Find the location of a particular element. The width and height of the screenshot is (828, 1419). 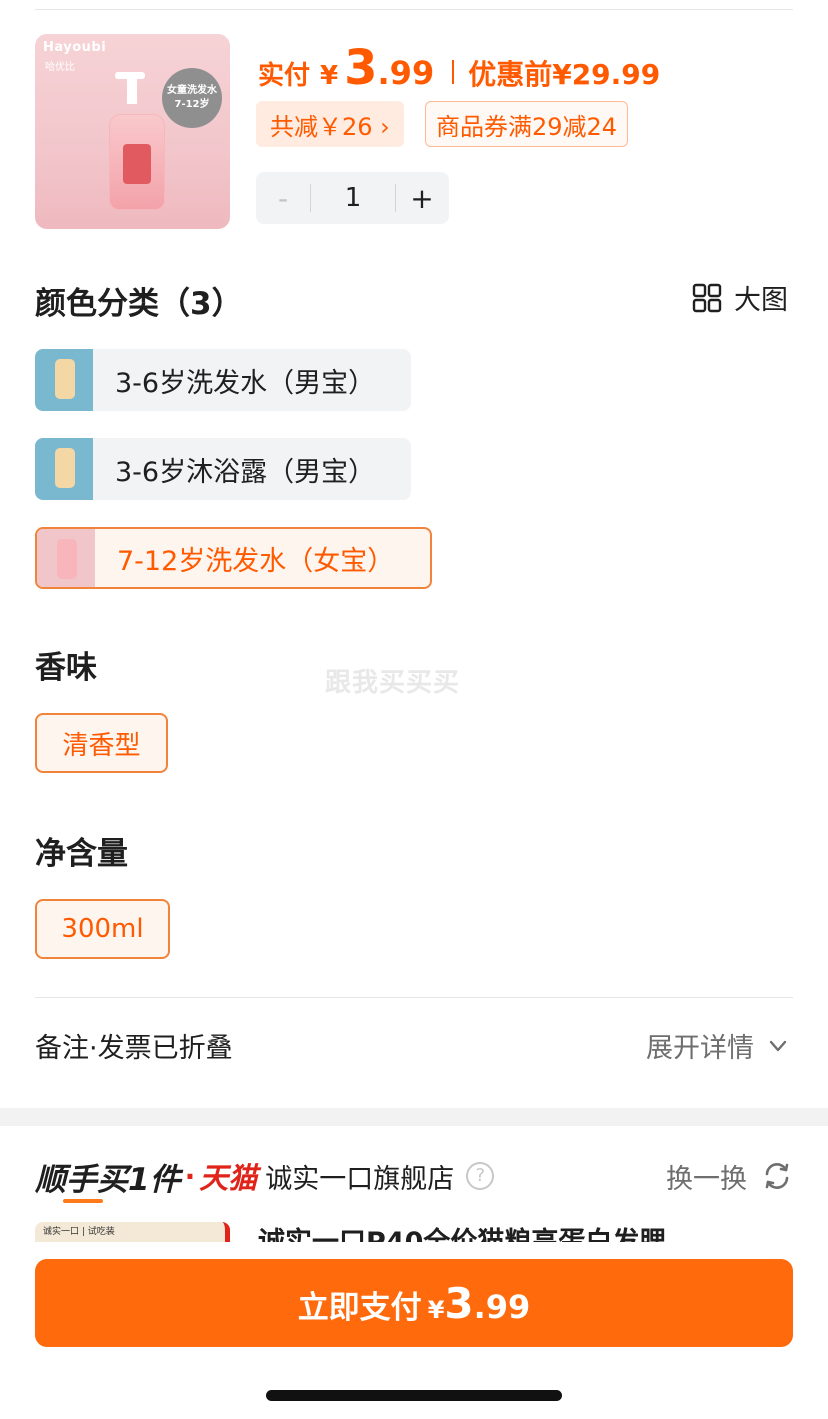

upsell-item: 诚实一口 | 试吃装 诚实一口P40全价猫粮高蛋白发腮 is located at coordinates (414, 1230).